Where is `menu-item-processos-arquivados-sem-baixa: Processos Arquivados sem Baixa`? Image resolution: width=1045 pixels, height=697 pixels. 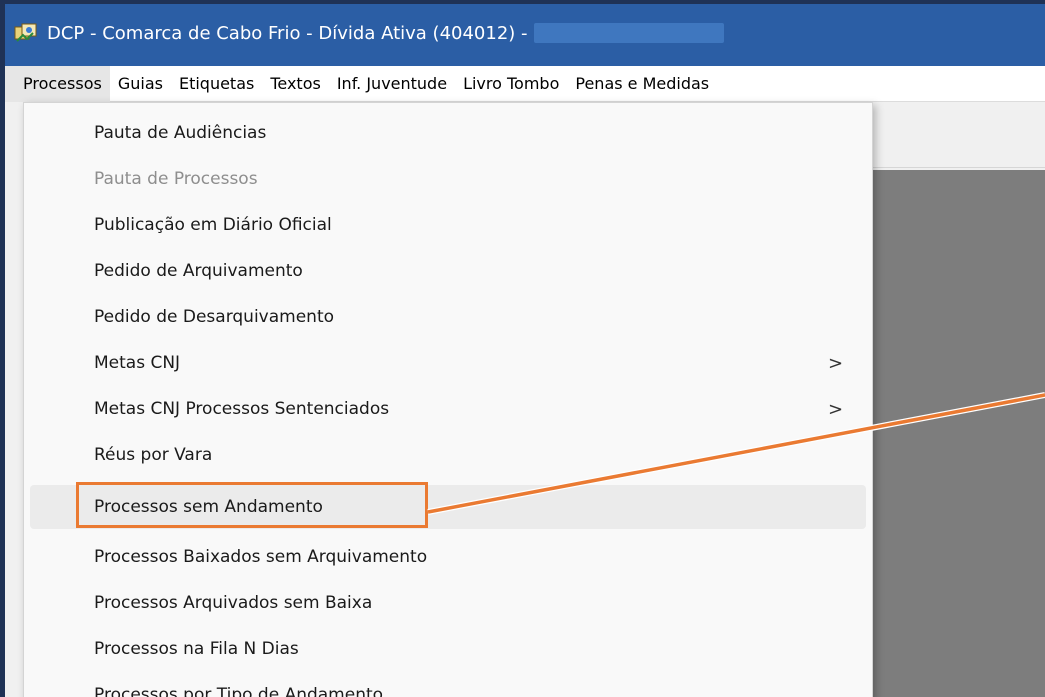
menu-item-processos-arquivados-sem-baixa: Processos Arquivados sem Baixa is located at coordinates (448, 603).